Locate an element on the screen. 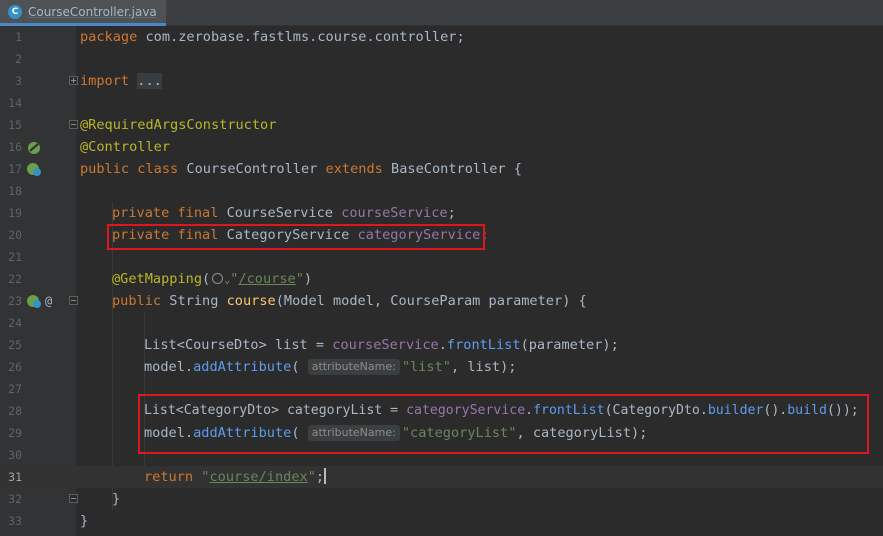 Image resolution: width=883 pixels, height=536 pixels. code-line: 32 } is located at coordinates (441, 499).